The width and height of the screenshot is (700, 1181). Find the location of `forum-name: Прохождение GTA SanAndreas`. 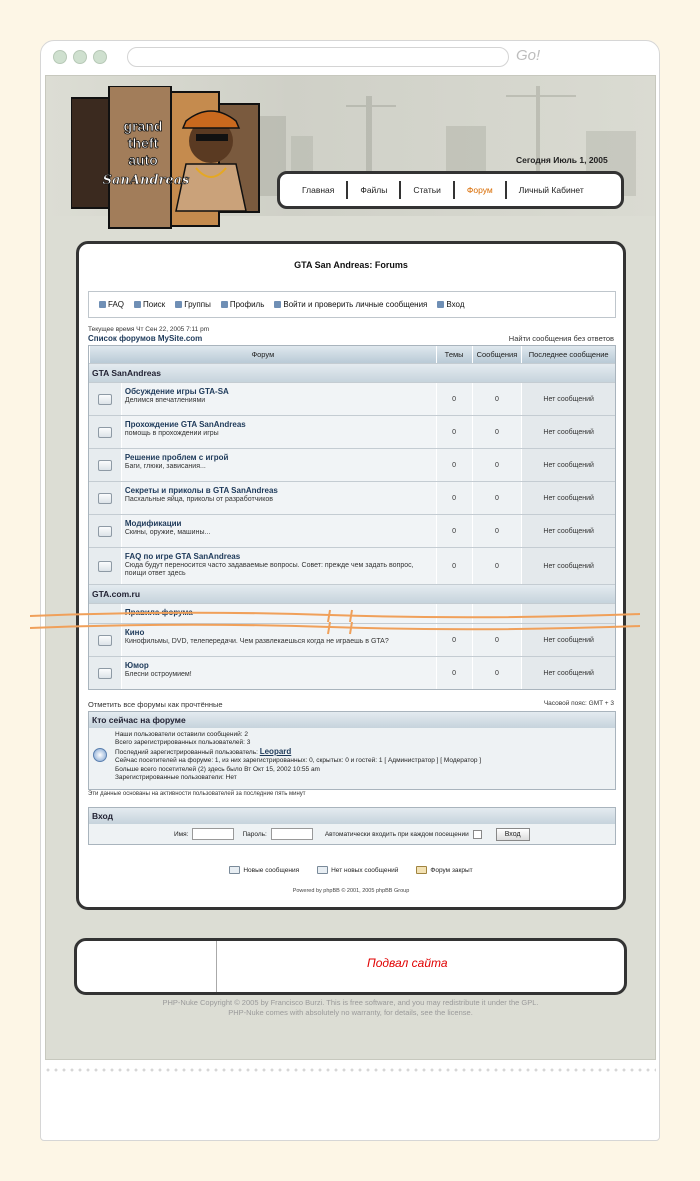

forum-name: Прохождение GTA SanAndreas is located at coordinates (185, 424).